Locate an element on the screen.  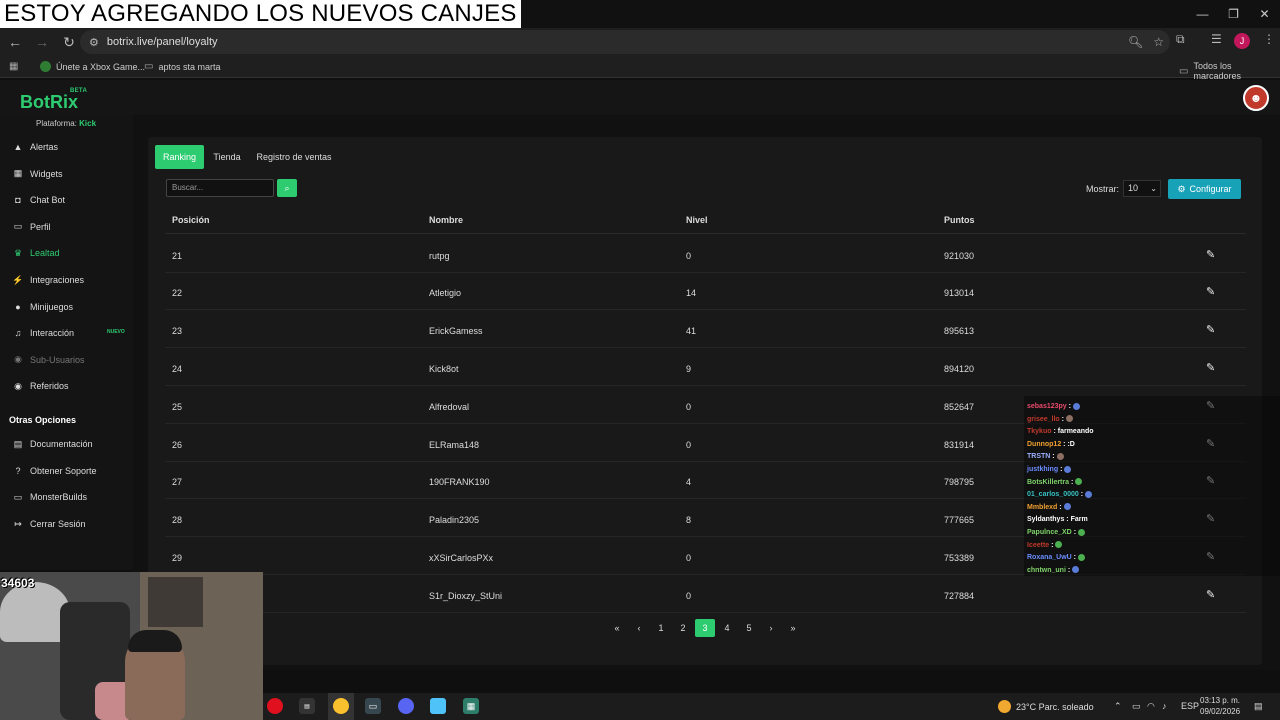
profile-avatar: J is located at coordinates (1242, 41).